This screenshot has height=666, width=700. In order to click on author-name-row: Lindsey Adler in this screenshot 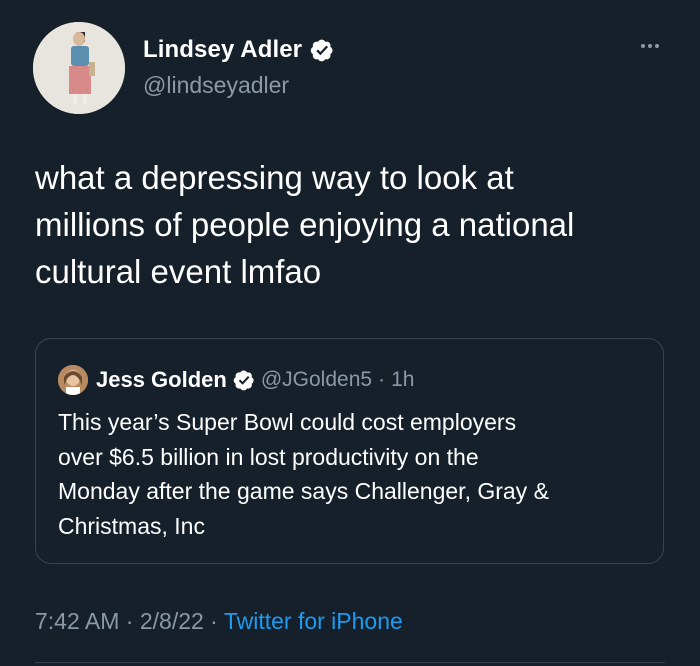, I will do `click(238, 50)`.